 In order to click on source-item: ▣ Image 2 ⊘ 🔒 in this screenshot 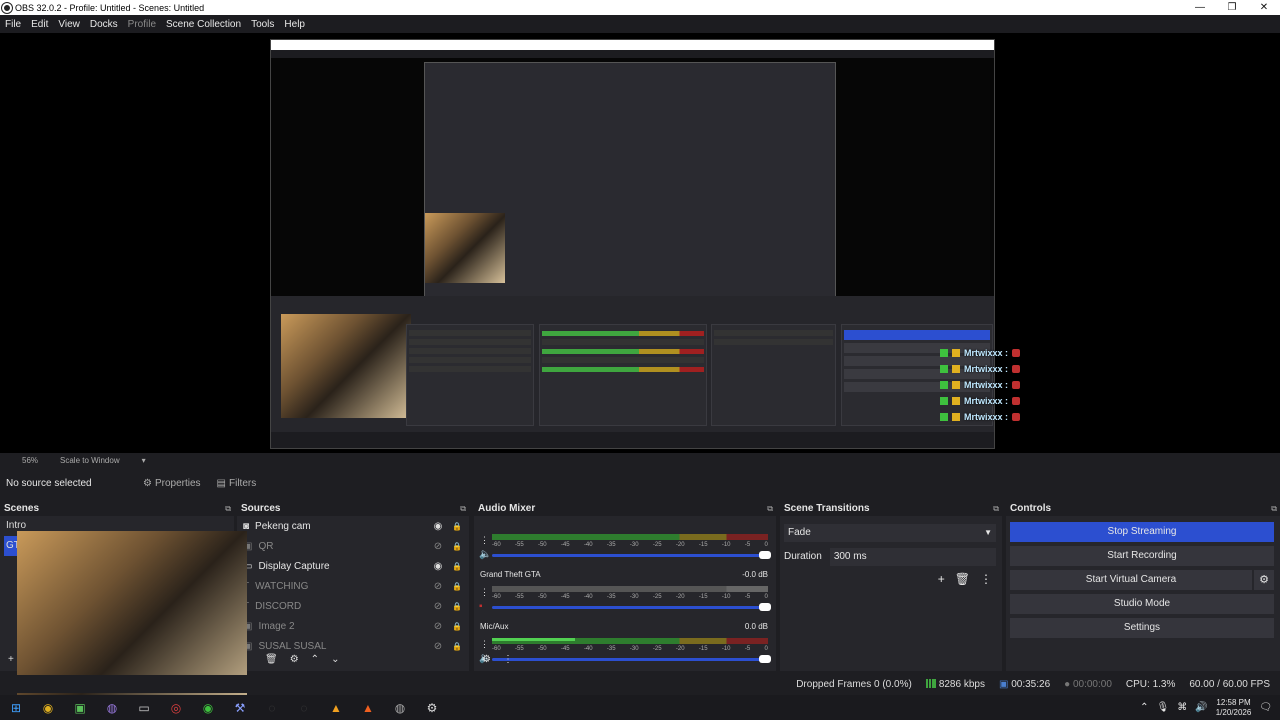, I will do `click(353, 626)`.